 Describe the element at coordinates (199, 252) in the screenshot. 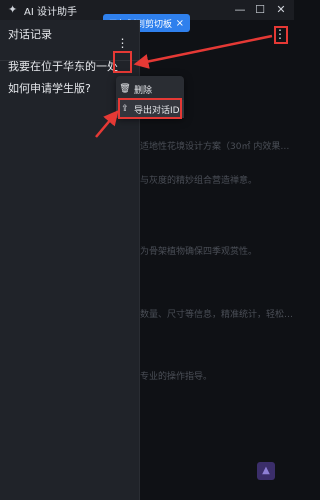

I see `background-text-3: 为骨架植物确保四季观赏性。` at that location.